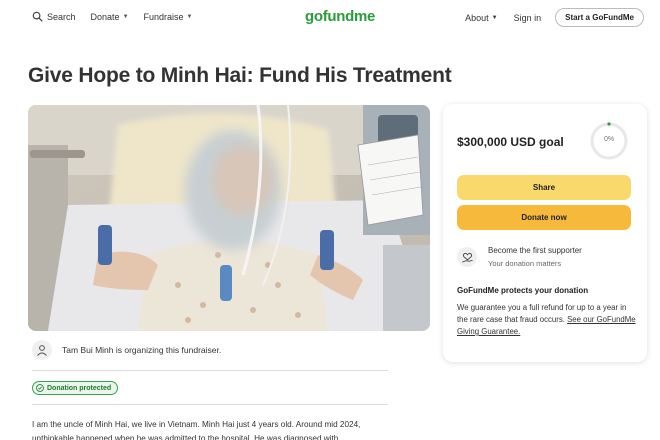 The height and width of the screenshot is (440, 660). I want to click on start-gofundme-button: Start a GoFundMe, so click(599, 17).